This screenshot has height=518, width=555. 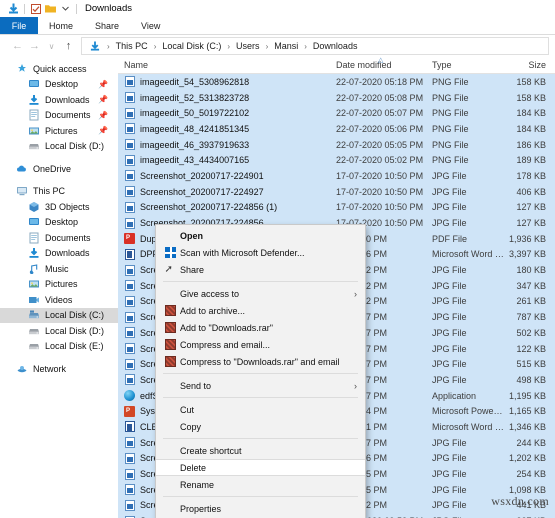 I want to click on sidebar-item-pictures: Pictures 📌, so click(x=59, y=131).